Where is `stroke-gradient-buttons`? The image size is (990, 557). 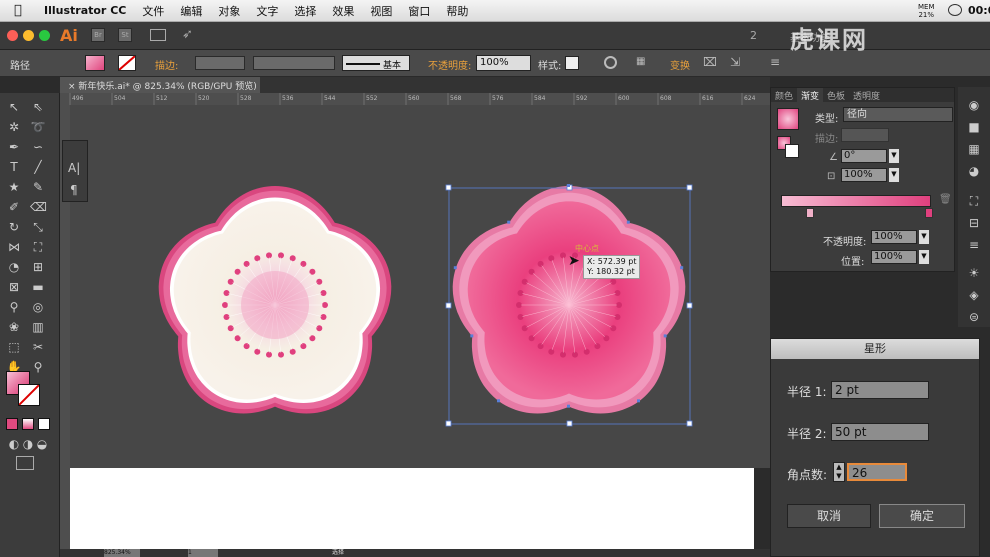
stroke-gradient-buttons is located at coordinates (865, 135).